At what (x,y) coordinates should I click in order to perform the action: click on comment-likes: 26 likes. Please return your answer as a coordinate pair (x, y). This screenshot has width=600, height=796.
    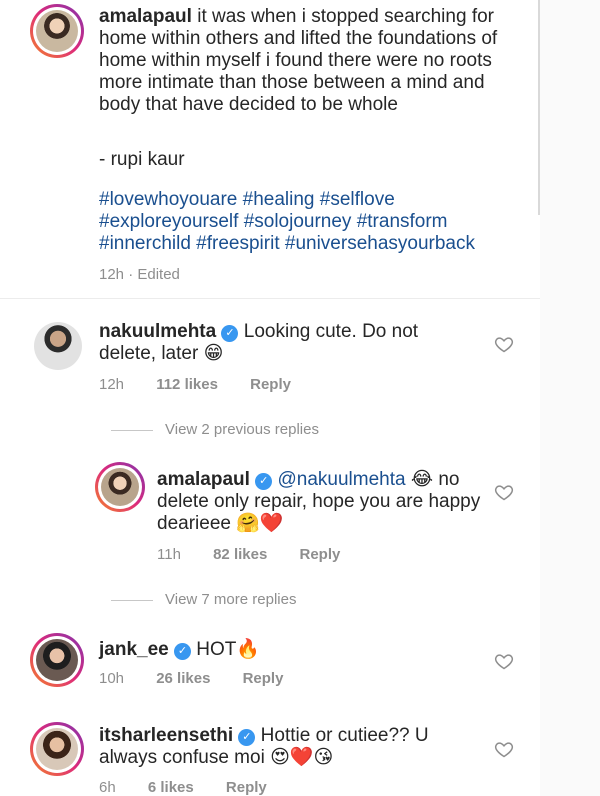
    Looking at the image, I should click on (183, 678).